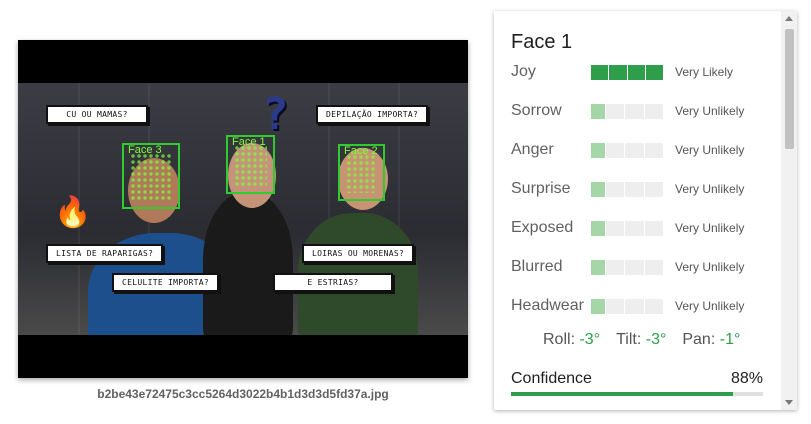 Image resolution: width=811 pixels, height=424 pixels. I want to click on face-angles: Roll: -3° Tilt: -3° Pan: -1°, so click(641, 340).